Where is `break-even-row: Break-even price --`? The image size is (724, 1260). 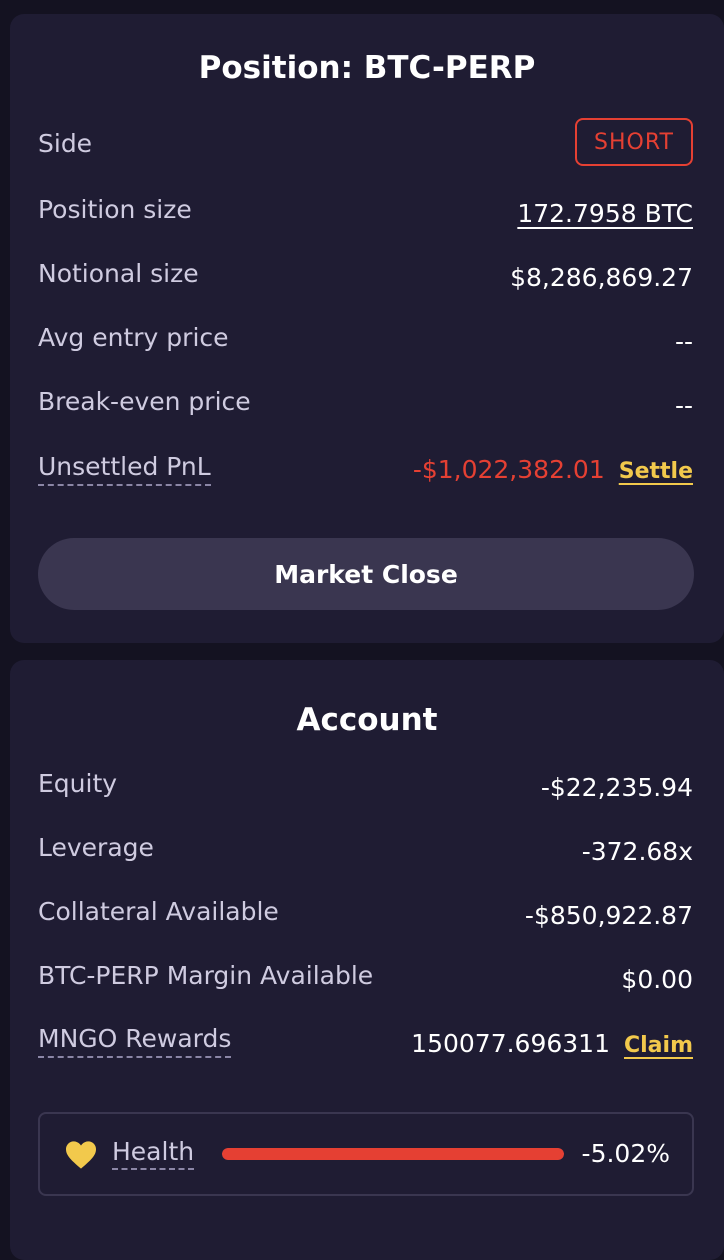 break-even-row: Break-even price -- is located at coordinates (365, 402).